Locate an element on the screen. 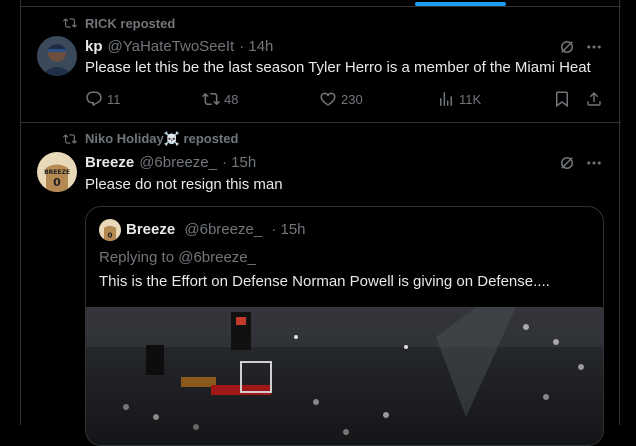 The height and width of the screenshot is (446, 636). reply-count: 11 is located at coordinates (114, 99).